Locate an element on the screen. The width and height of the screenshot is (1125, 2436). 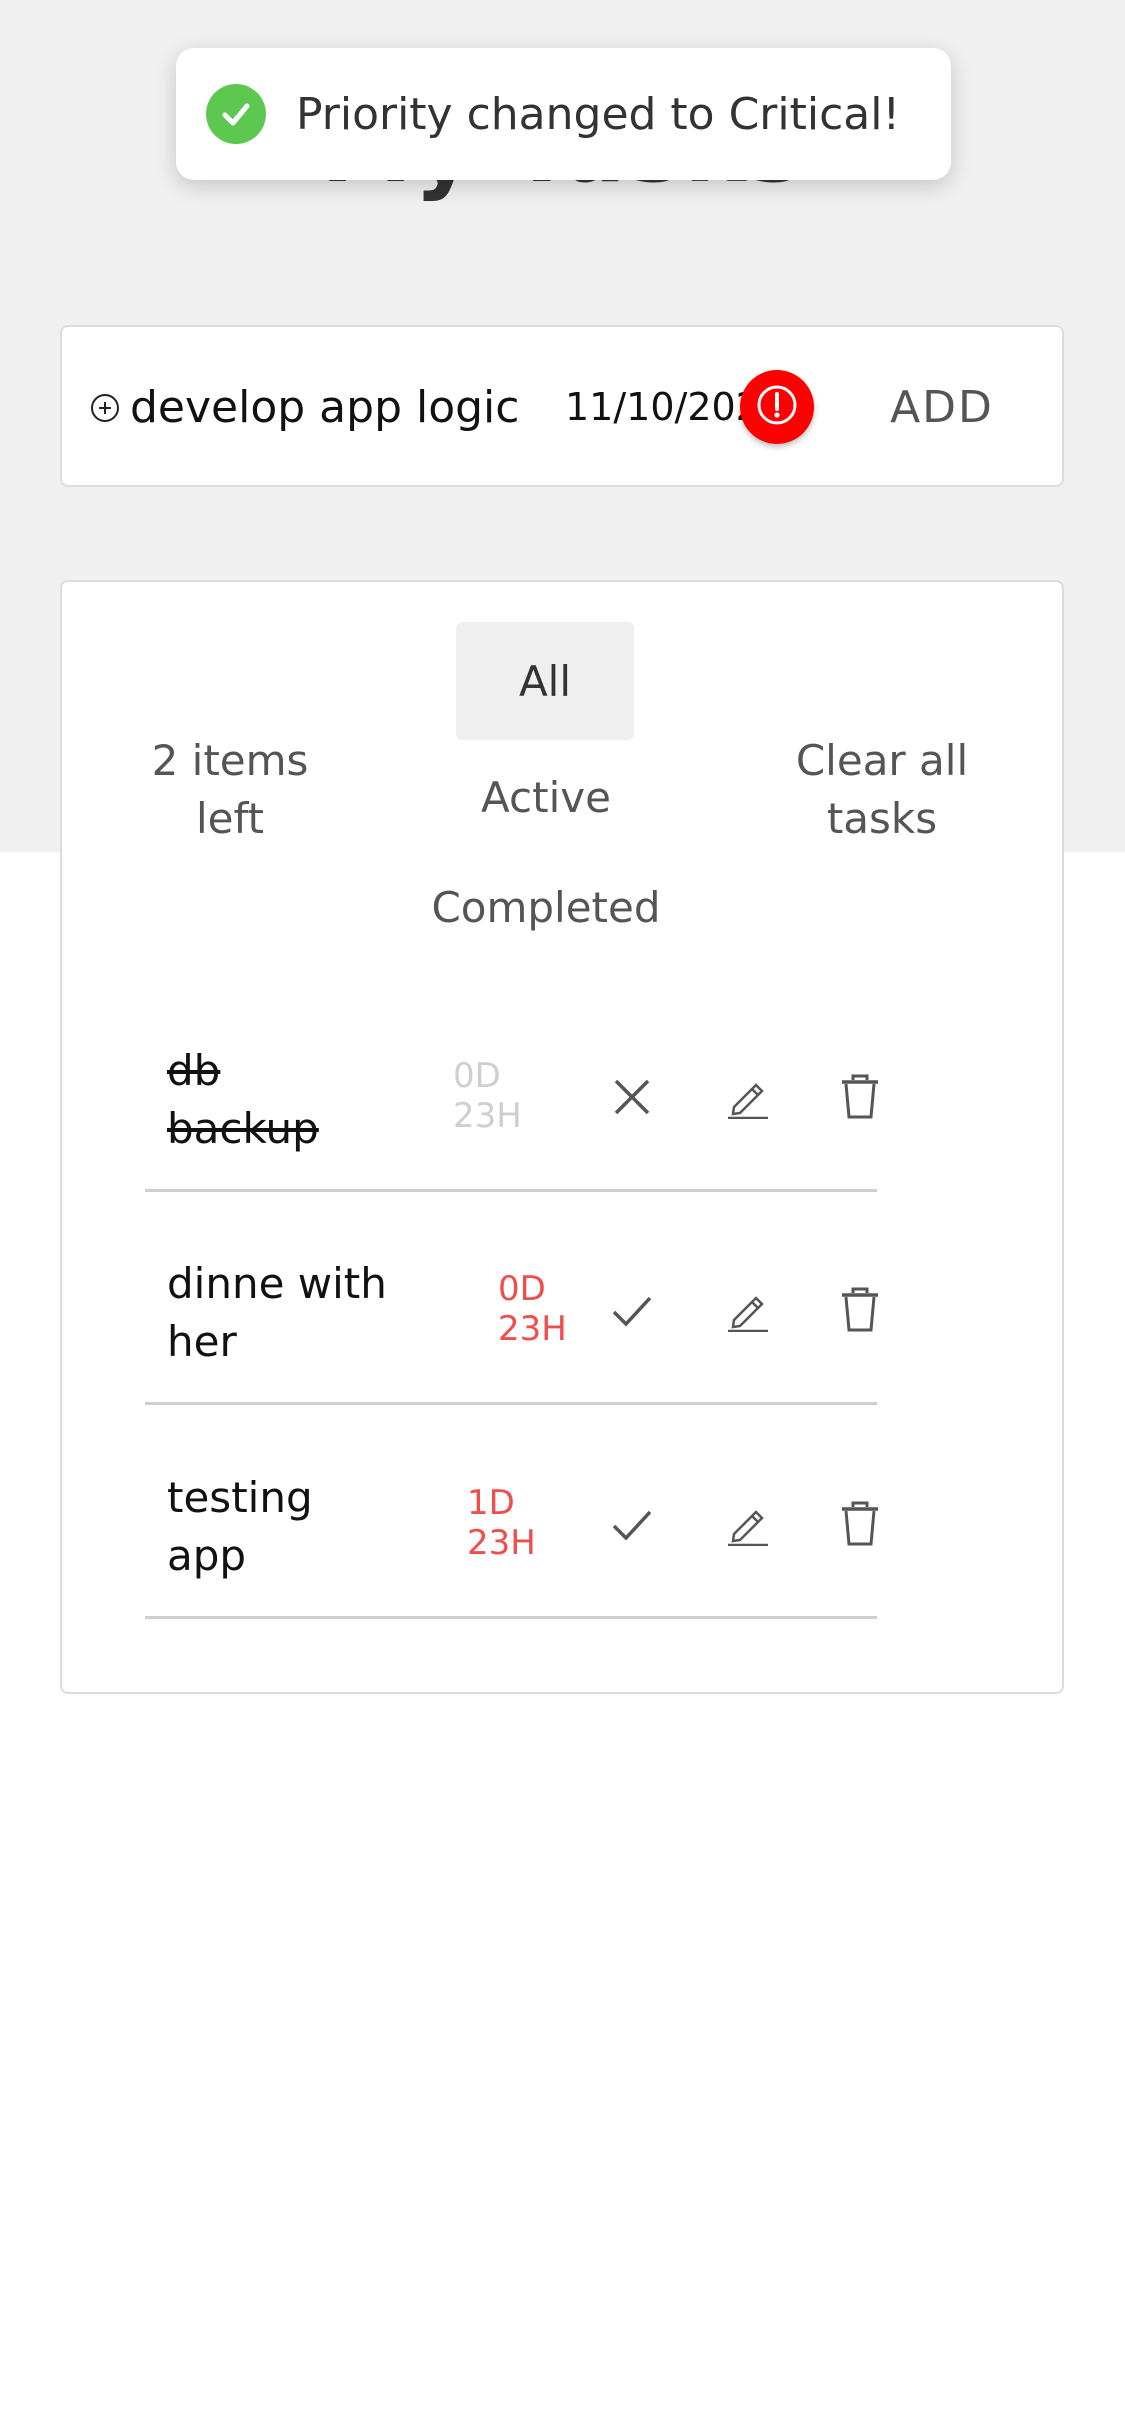
filter-completed-tab: Completed is located at coordinates (546, 907).